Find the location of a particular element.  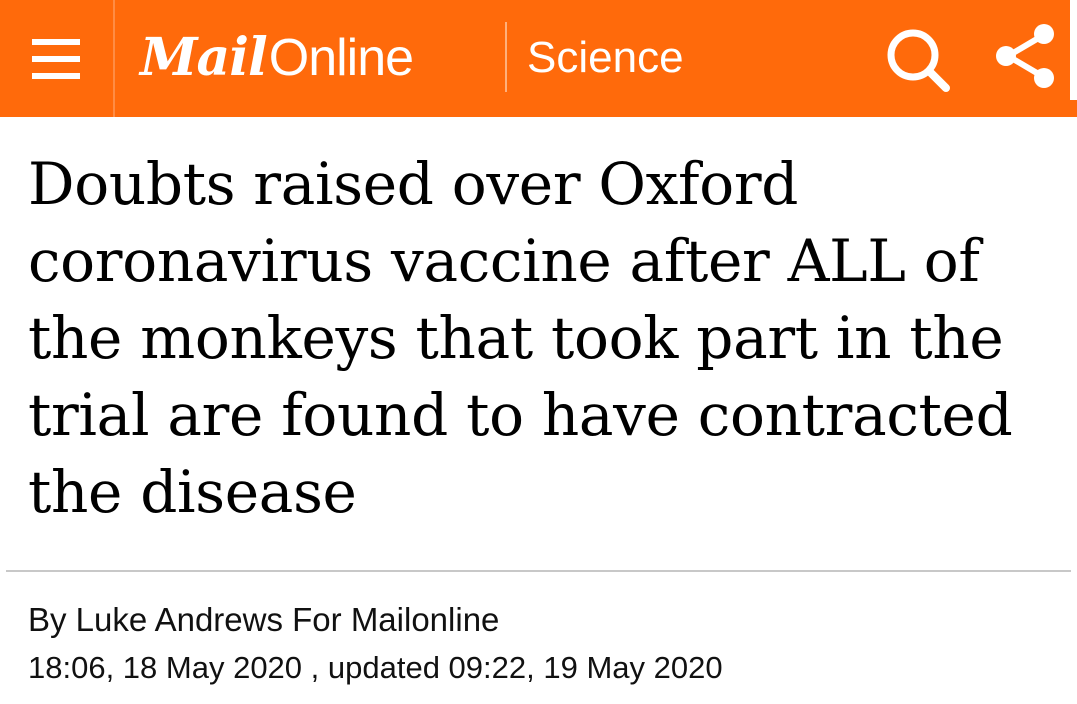

hamburger-menu-icon is located at coordinates (56, 58).